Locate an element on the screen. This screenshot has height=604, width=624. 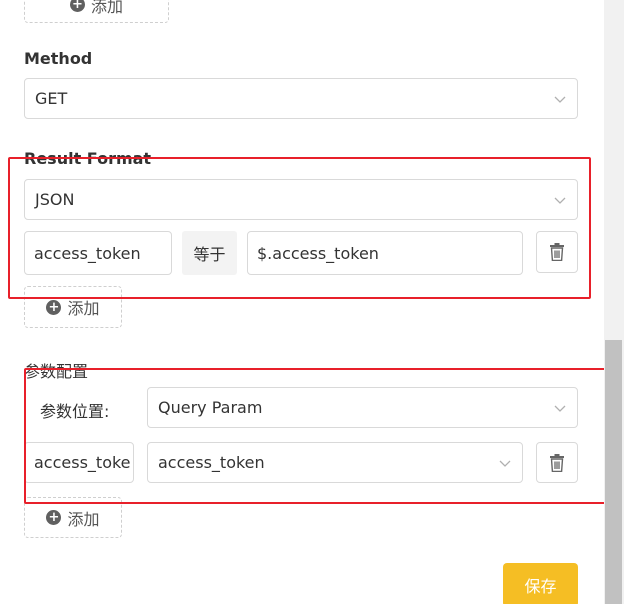
result-add-label: 添加 is located at coordinates (83, 308).